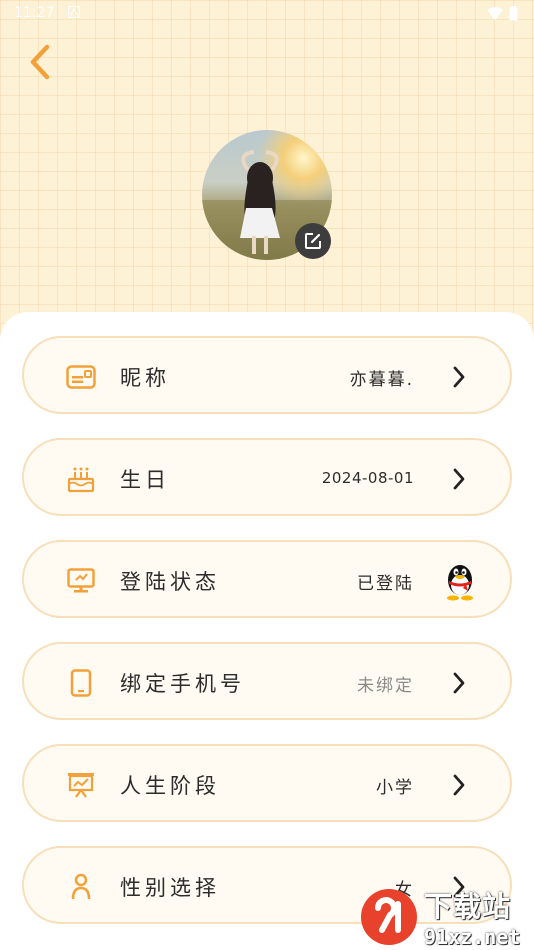  Describe the element at coordinates (468, 906) in the screenshot. I see `watermark-title: 下载站` at that location.